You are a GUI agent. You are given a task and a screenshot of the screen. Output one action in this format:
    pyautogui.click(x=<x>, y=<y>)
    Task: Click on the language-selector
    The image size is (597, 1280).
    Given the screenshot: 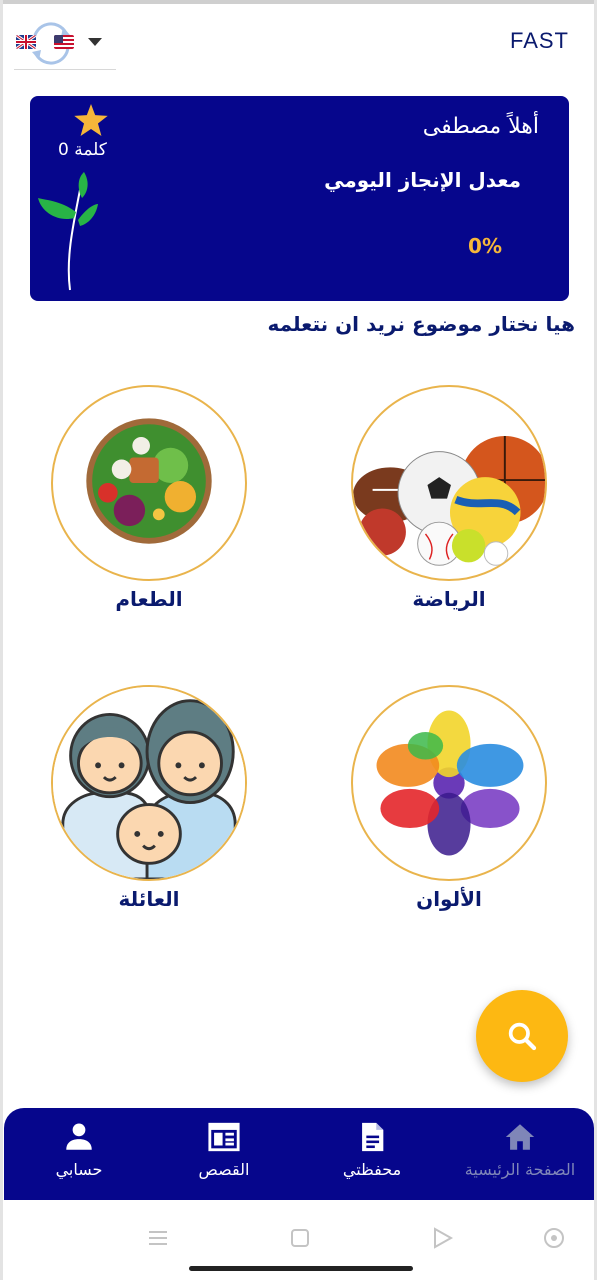 What is the action you would take?
    pyautogui.click(x=65, y=44)
    